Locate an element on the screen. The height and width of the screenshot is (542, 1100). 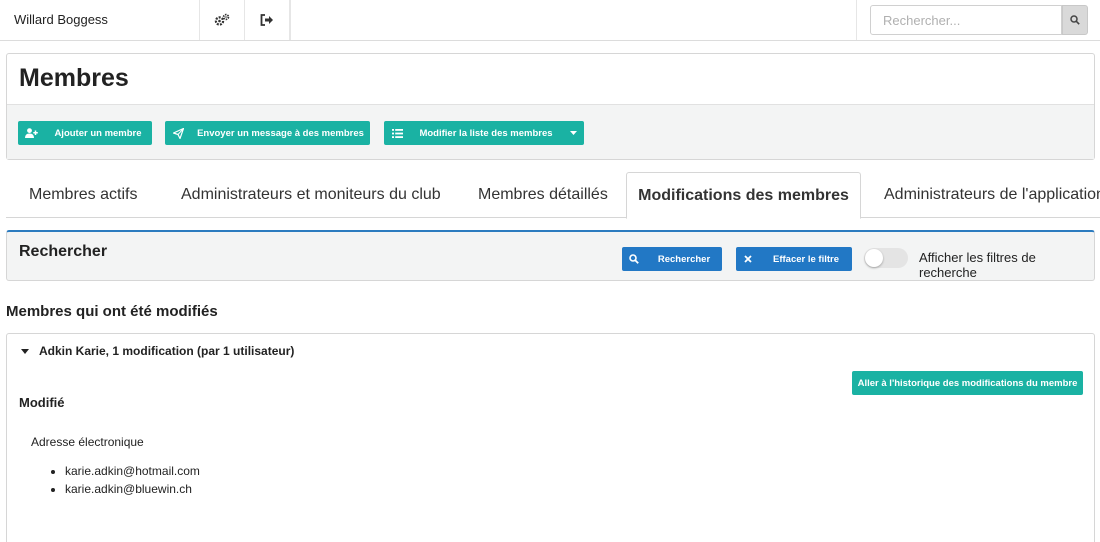
show-filters-toggle is located at coordinates (886, 258).